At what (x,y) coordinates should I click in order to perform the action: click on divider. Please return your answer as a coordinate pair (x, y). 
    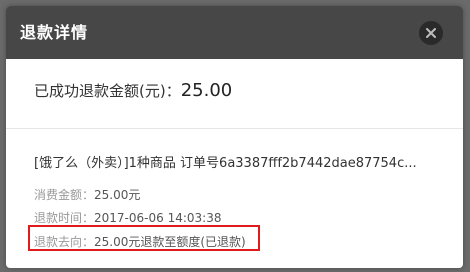
    Looking at the image, I should click on (234, 128).